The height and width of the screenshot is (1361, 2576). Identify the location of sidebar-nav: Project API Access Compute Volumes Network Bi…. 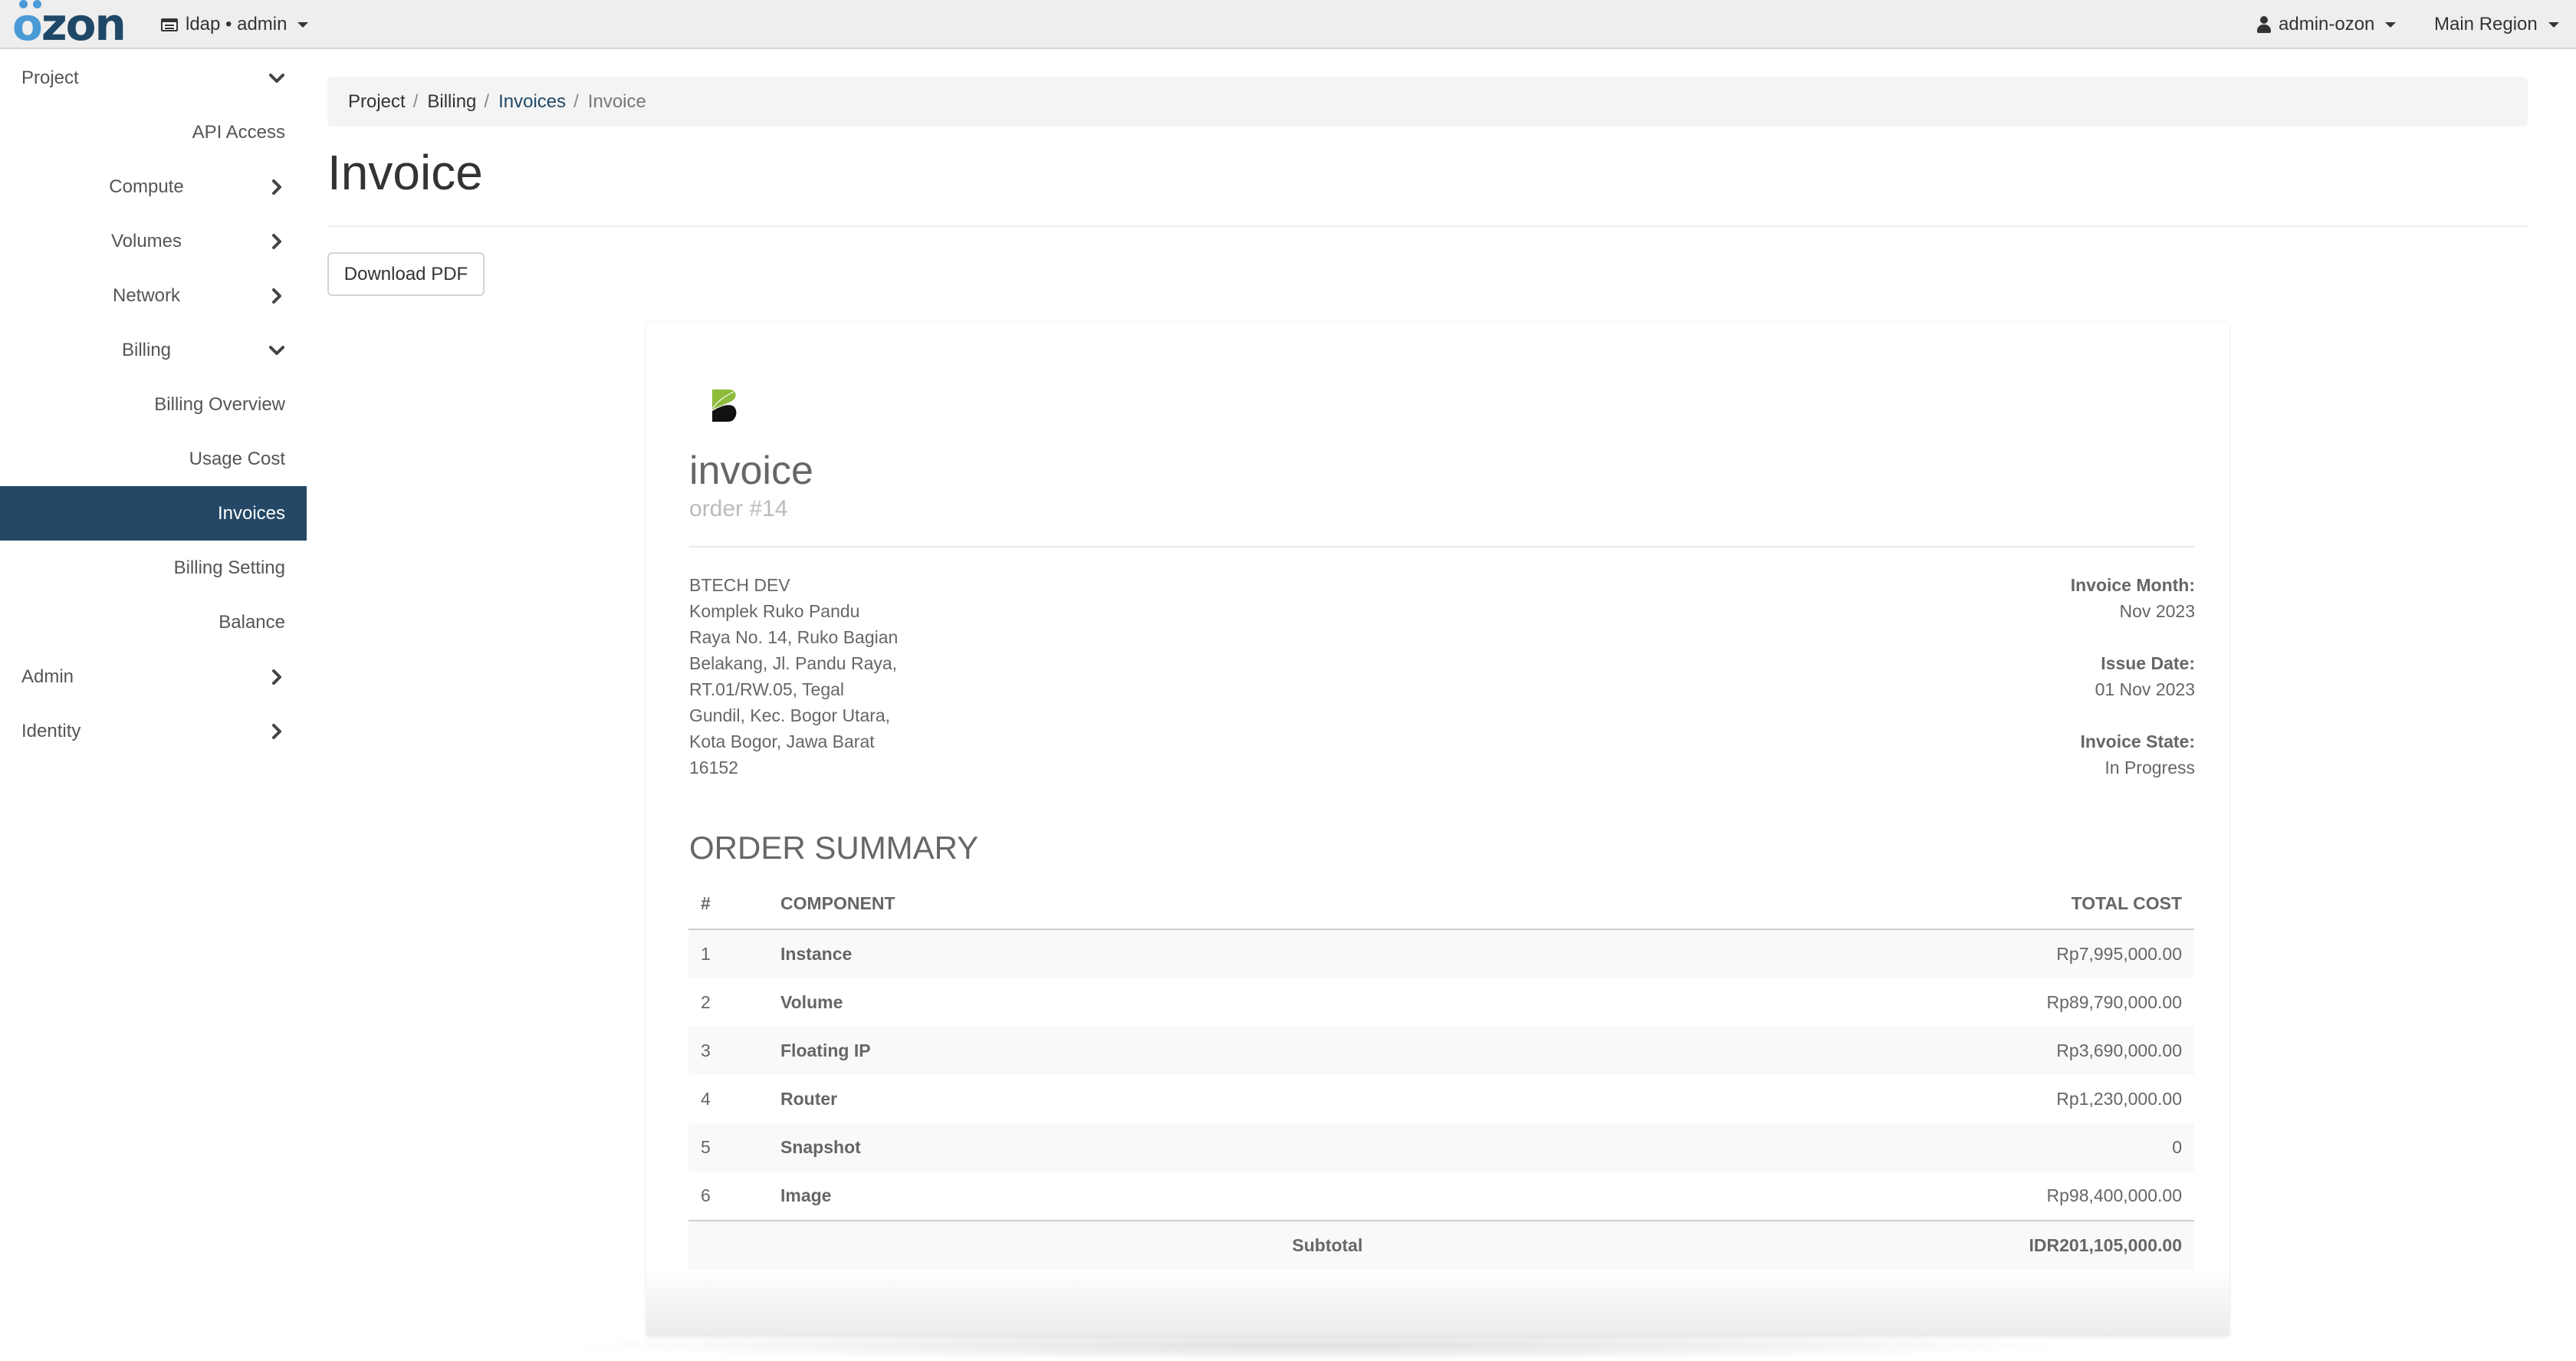
(154, 404).